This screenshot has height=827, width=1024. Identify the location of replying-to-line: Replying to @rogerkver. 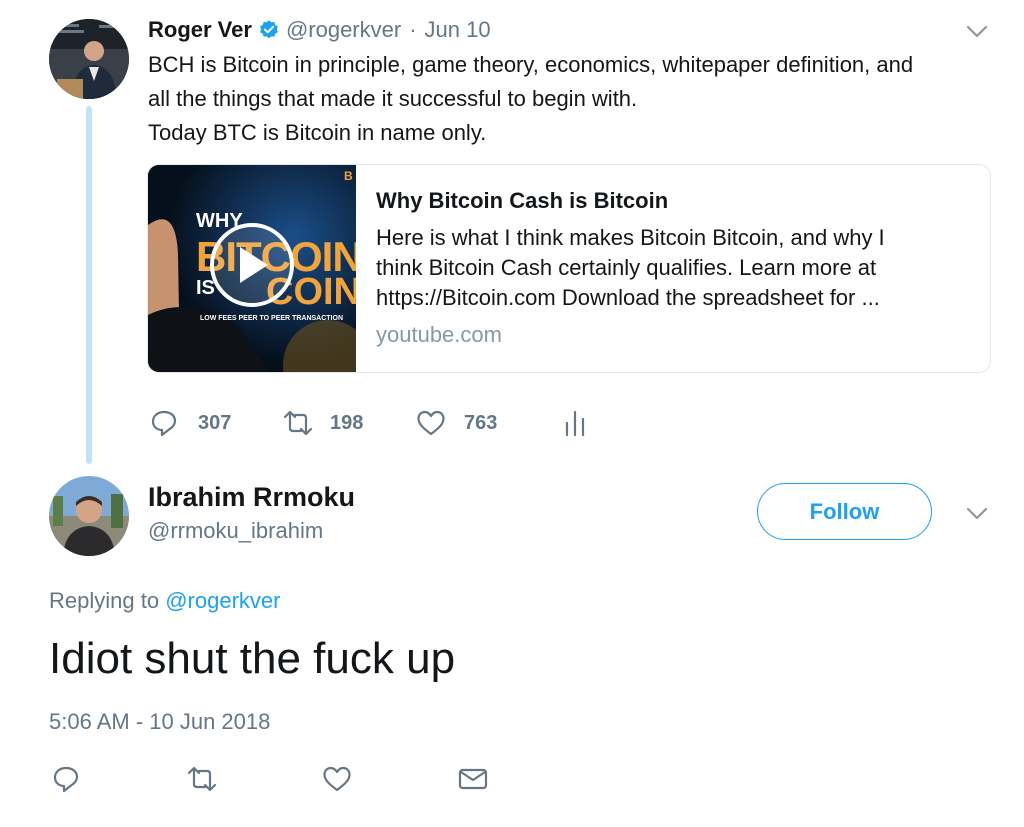
(164, 601).